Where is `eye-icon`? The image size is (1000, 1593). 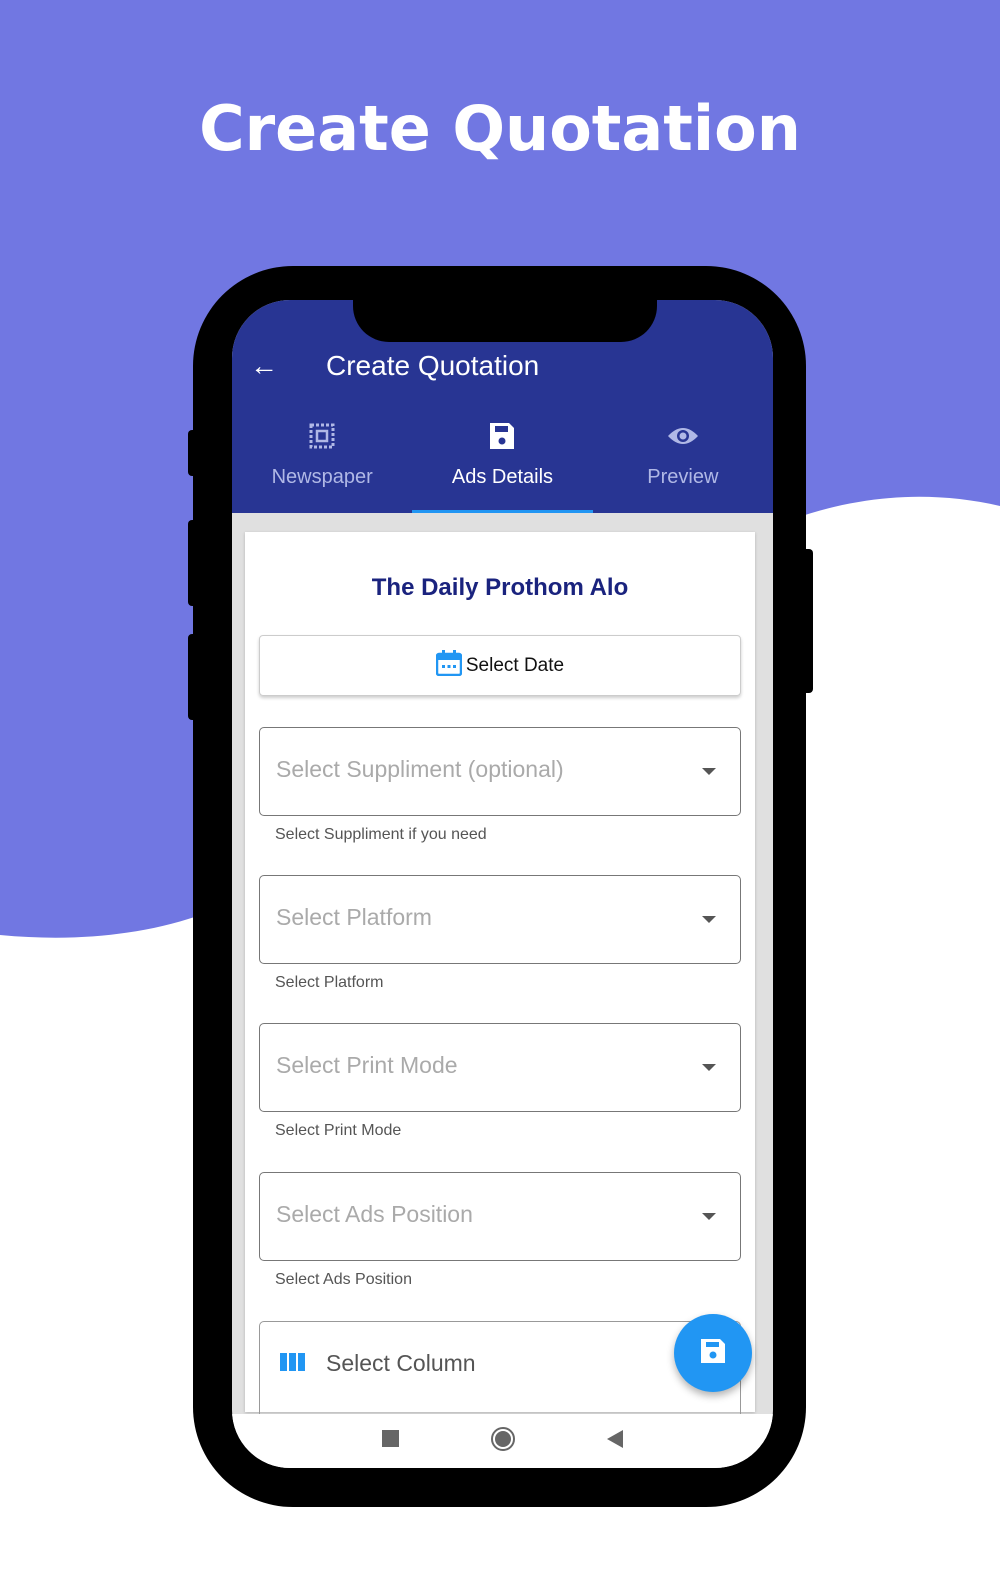
eye-icon is located at coordinates (683, 436).